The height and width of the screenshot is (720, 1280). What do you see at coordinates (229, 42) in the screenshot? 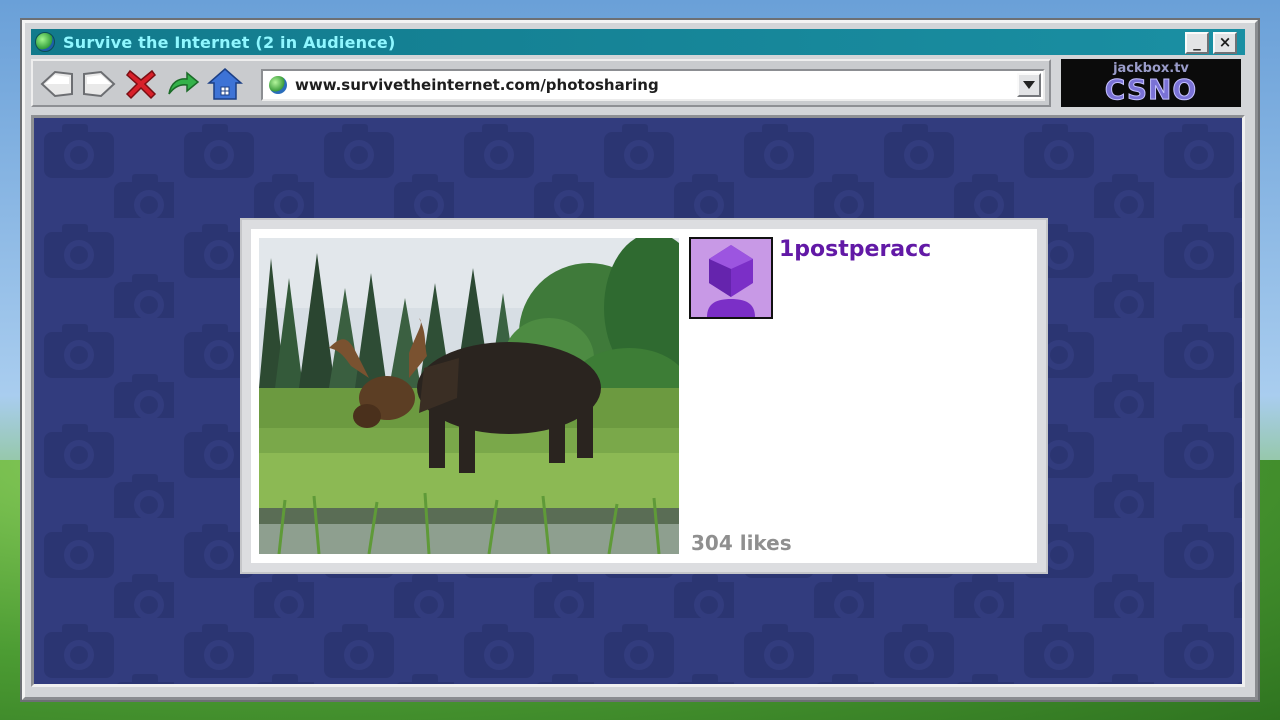
I see `window-title: Survive the Internet (2 in Audience)` at bounding box center [229, 42].